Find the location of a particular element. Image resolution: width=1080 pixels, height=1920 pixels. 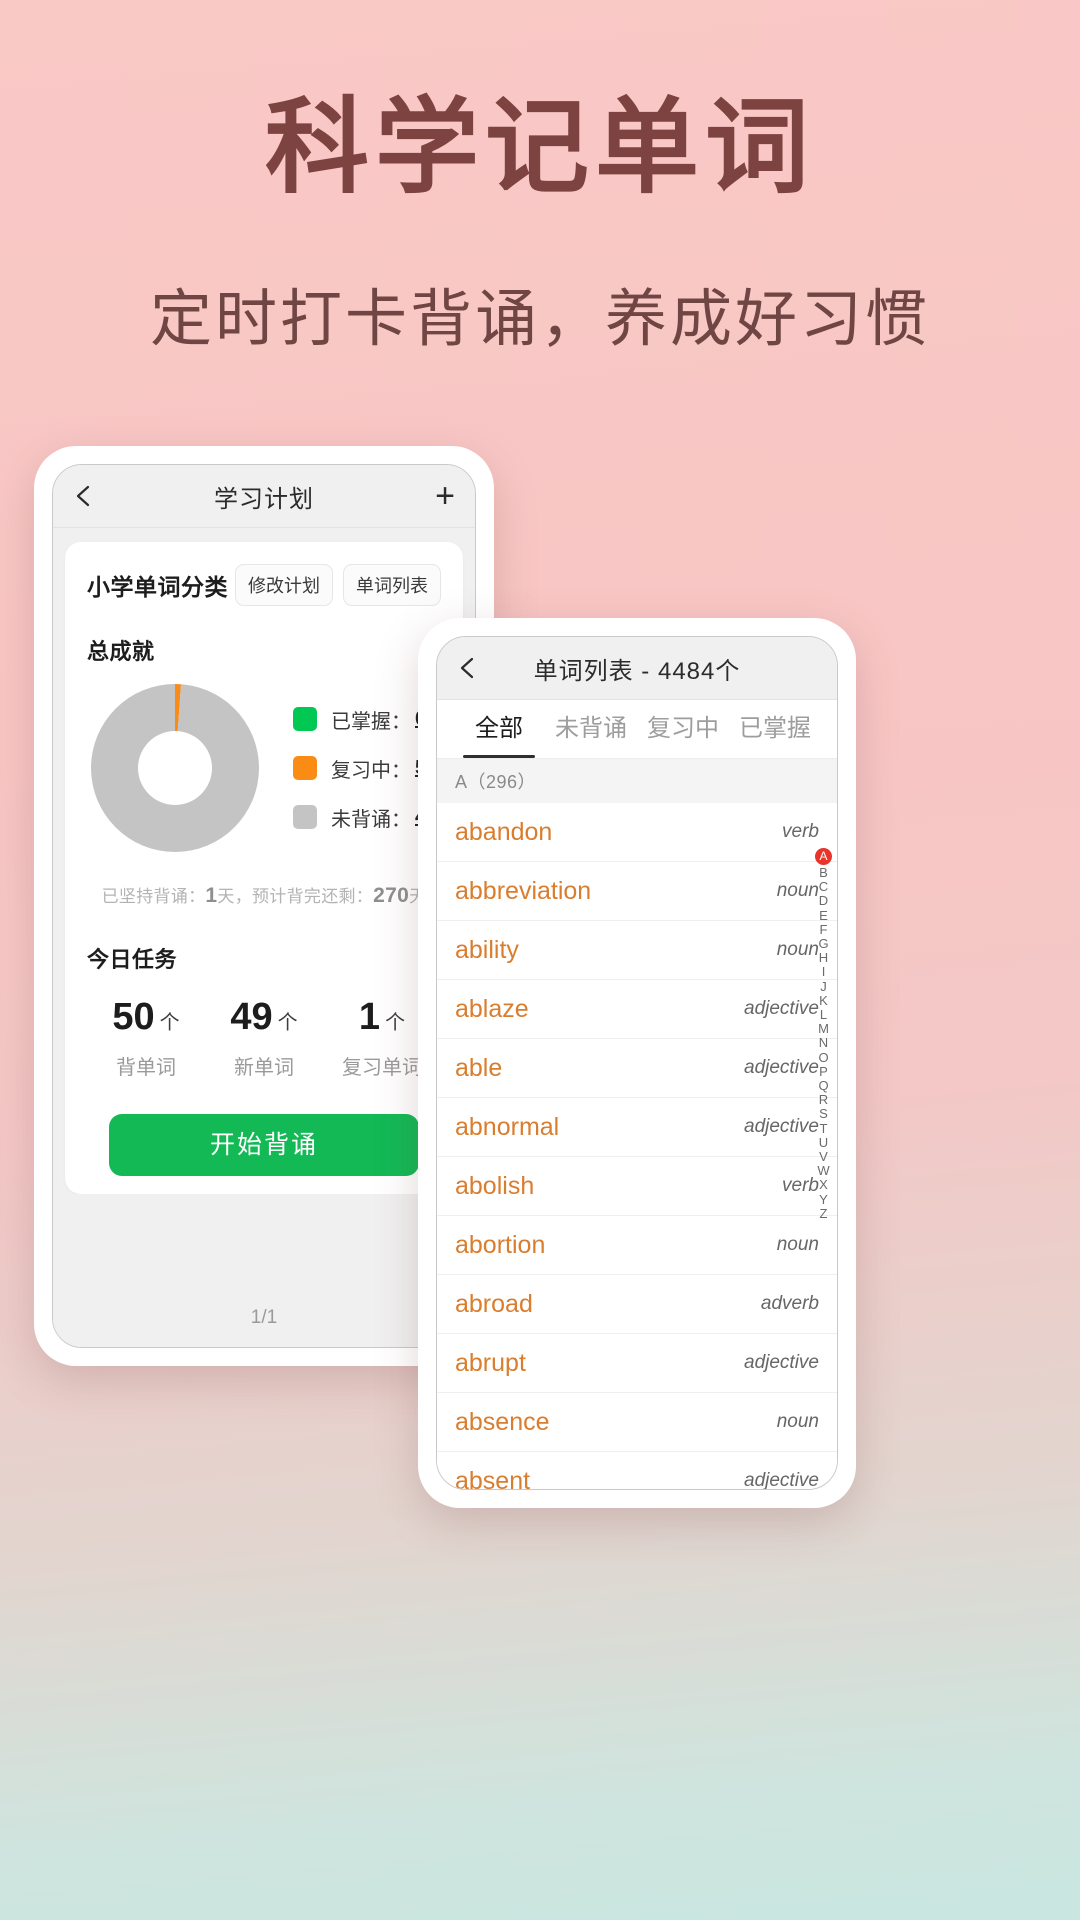

task-caption: 背单词 is located at coordinates (146, 1068).